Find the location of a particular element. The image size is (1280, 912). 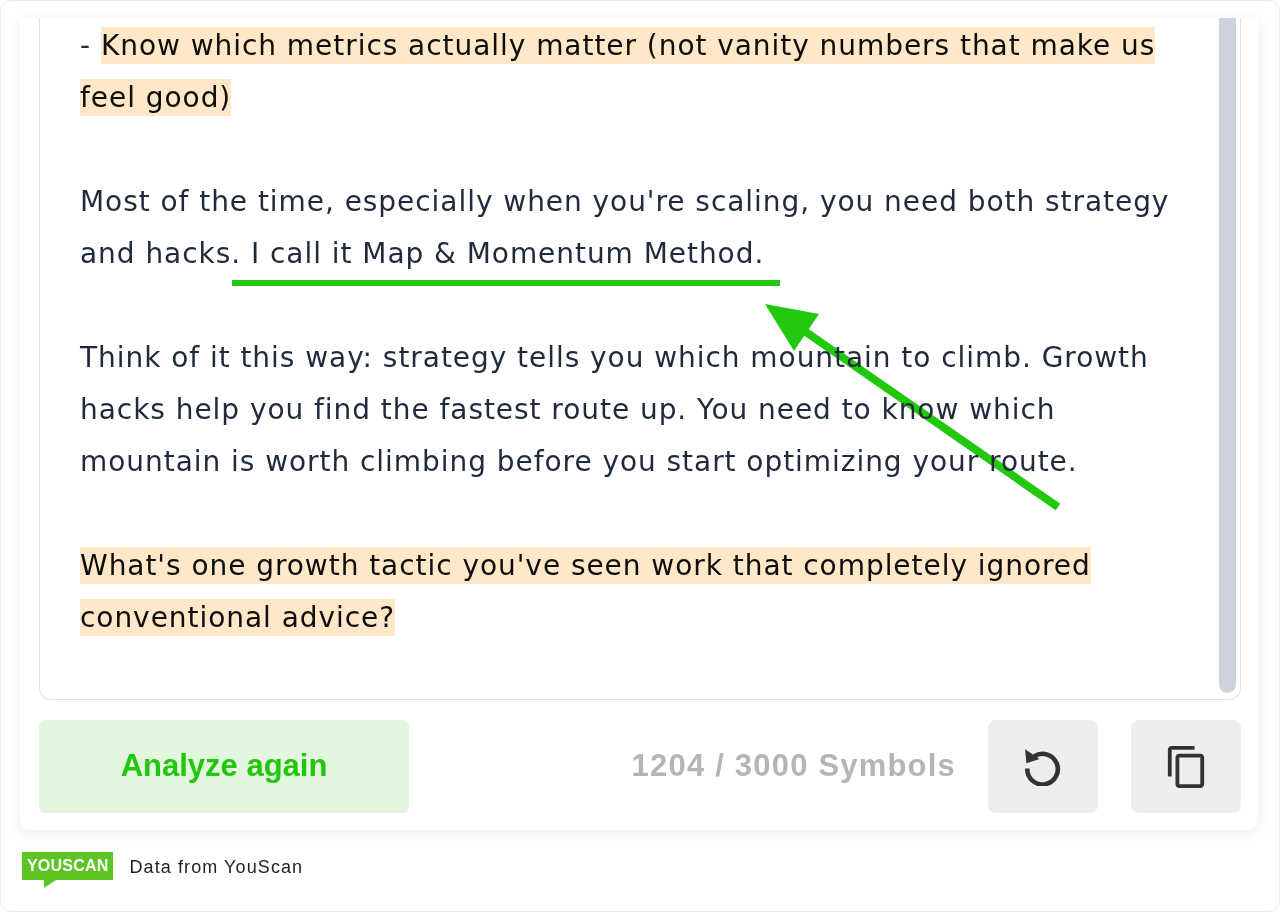

reset-button is located at coordinates (1043, 766).